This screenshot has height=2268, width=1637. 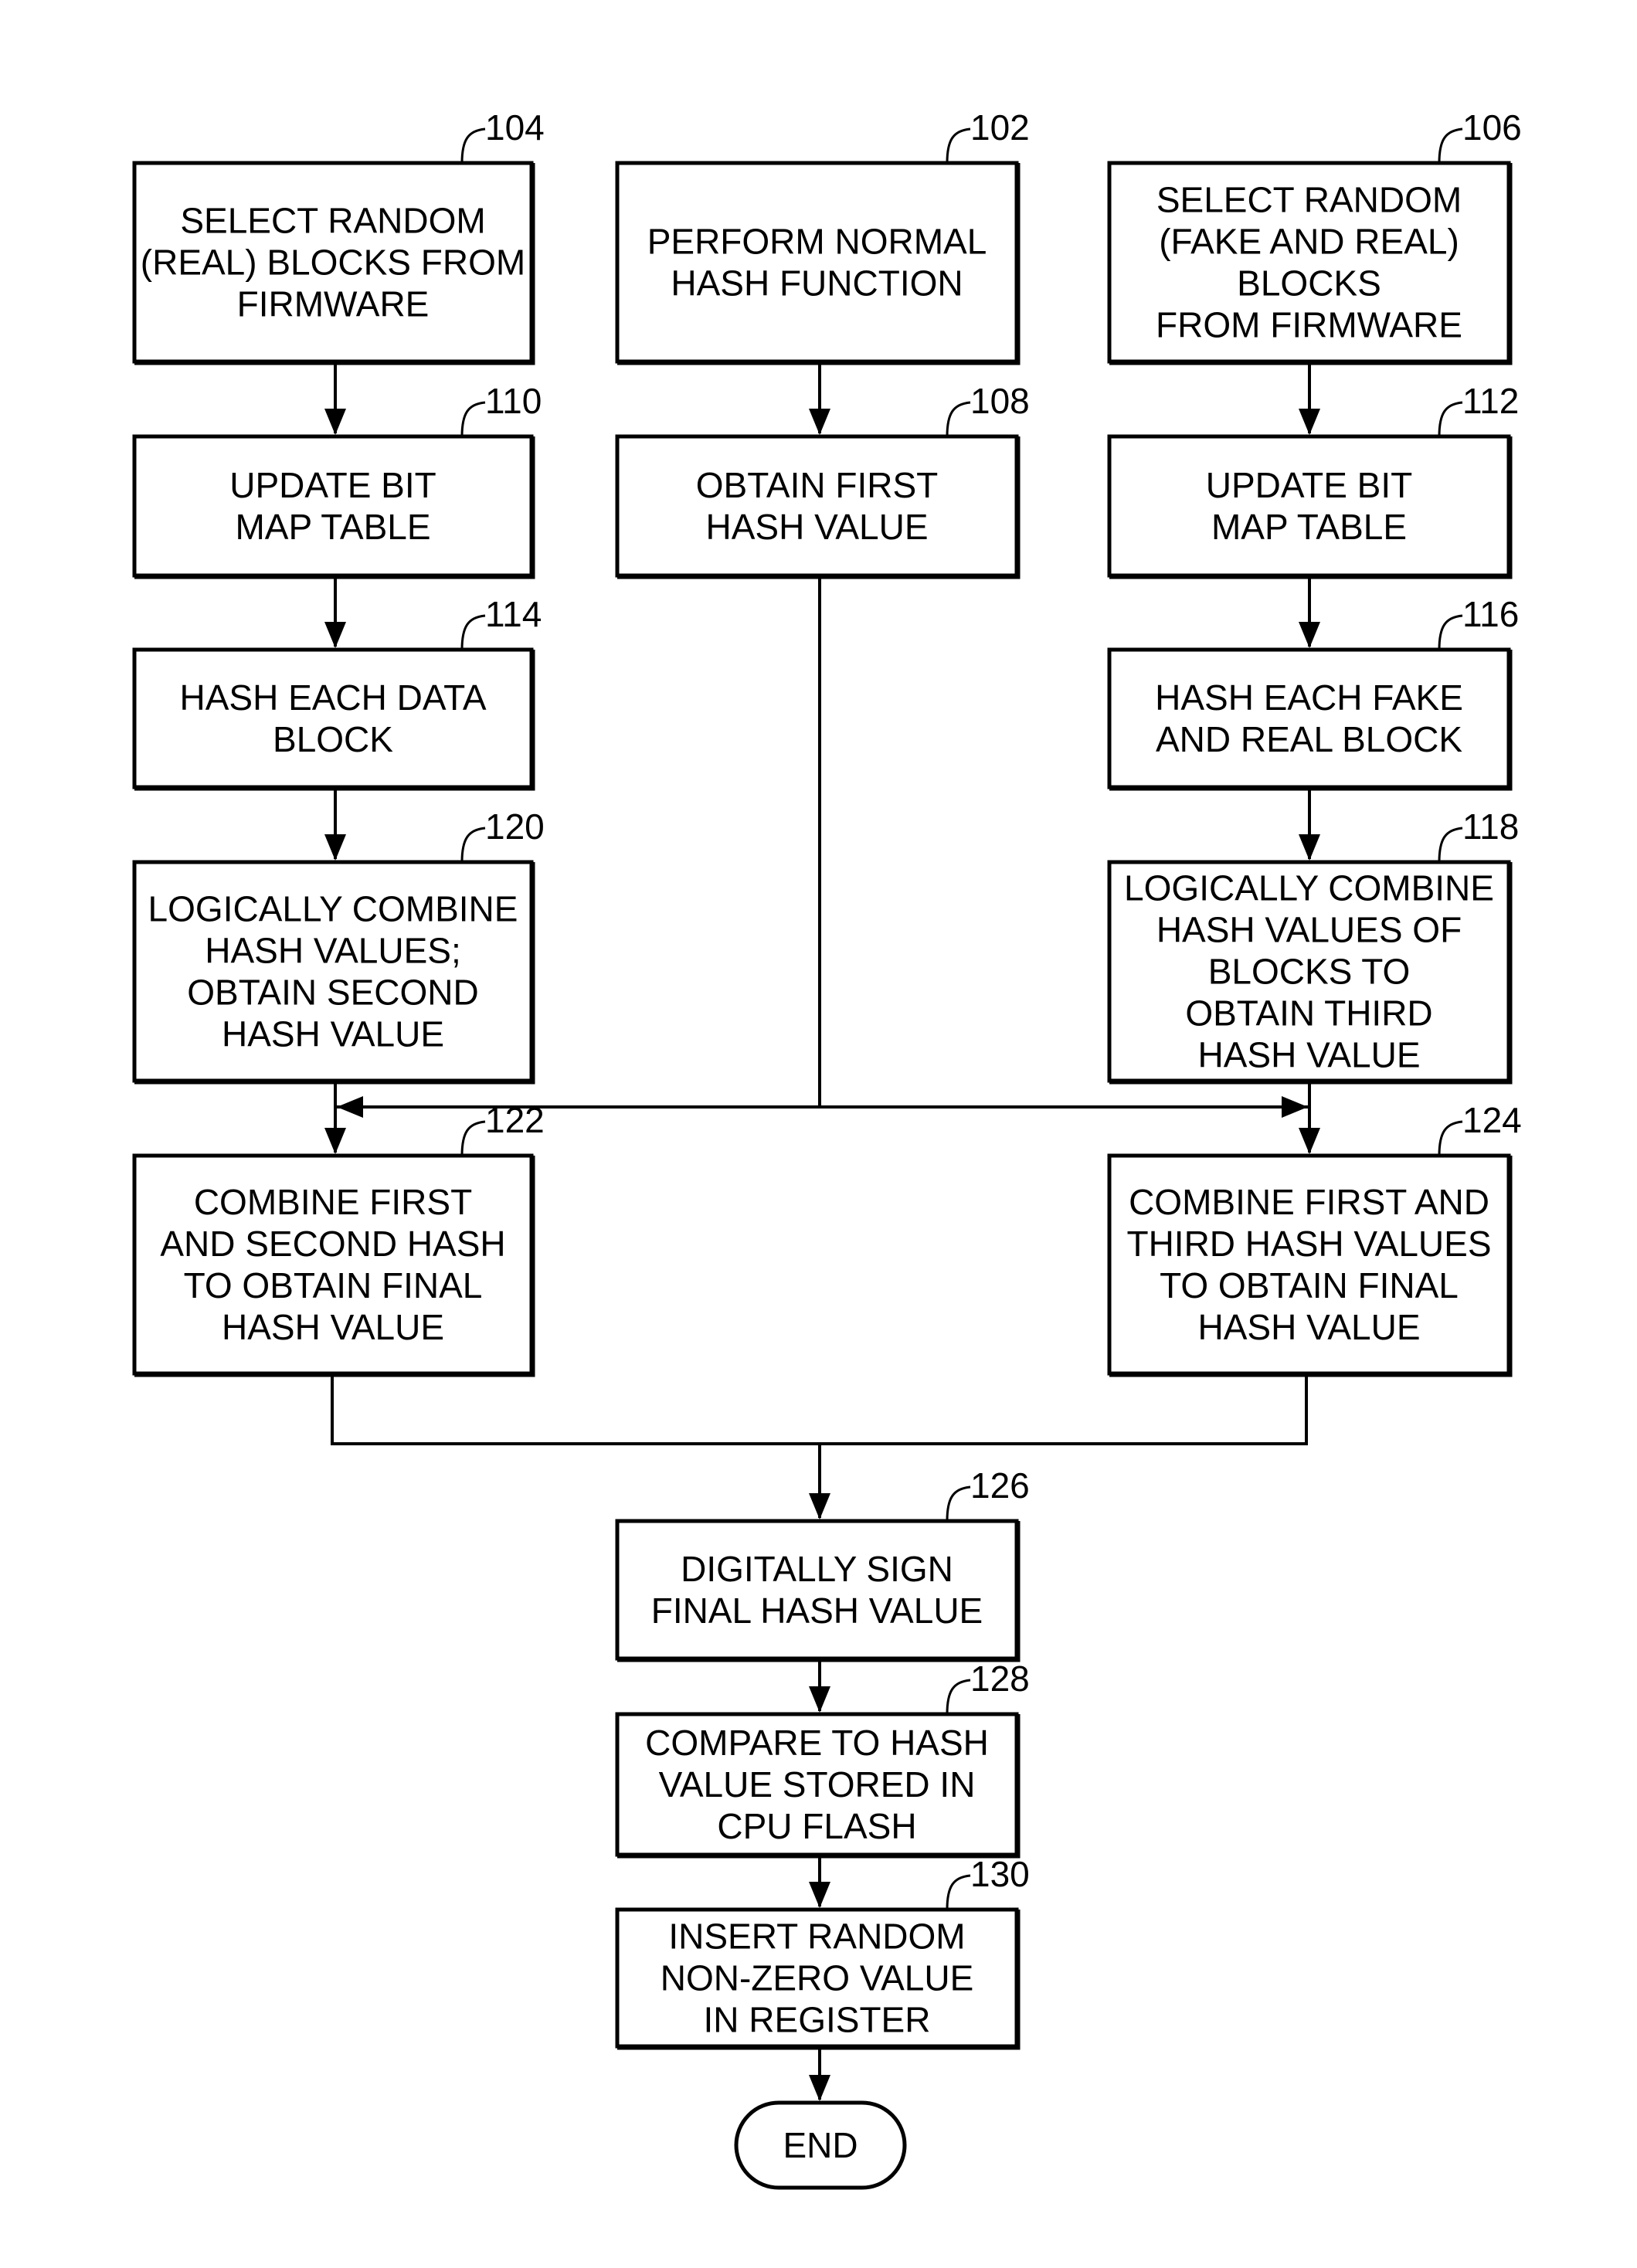 I want to click on box-text-line: OBTAIN THIRD, so click(x=1308, y=1013).